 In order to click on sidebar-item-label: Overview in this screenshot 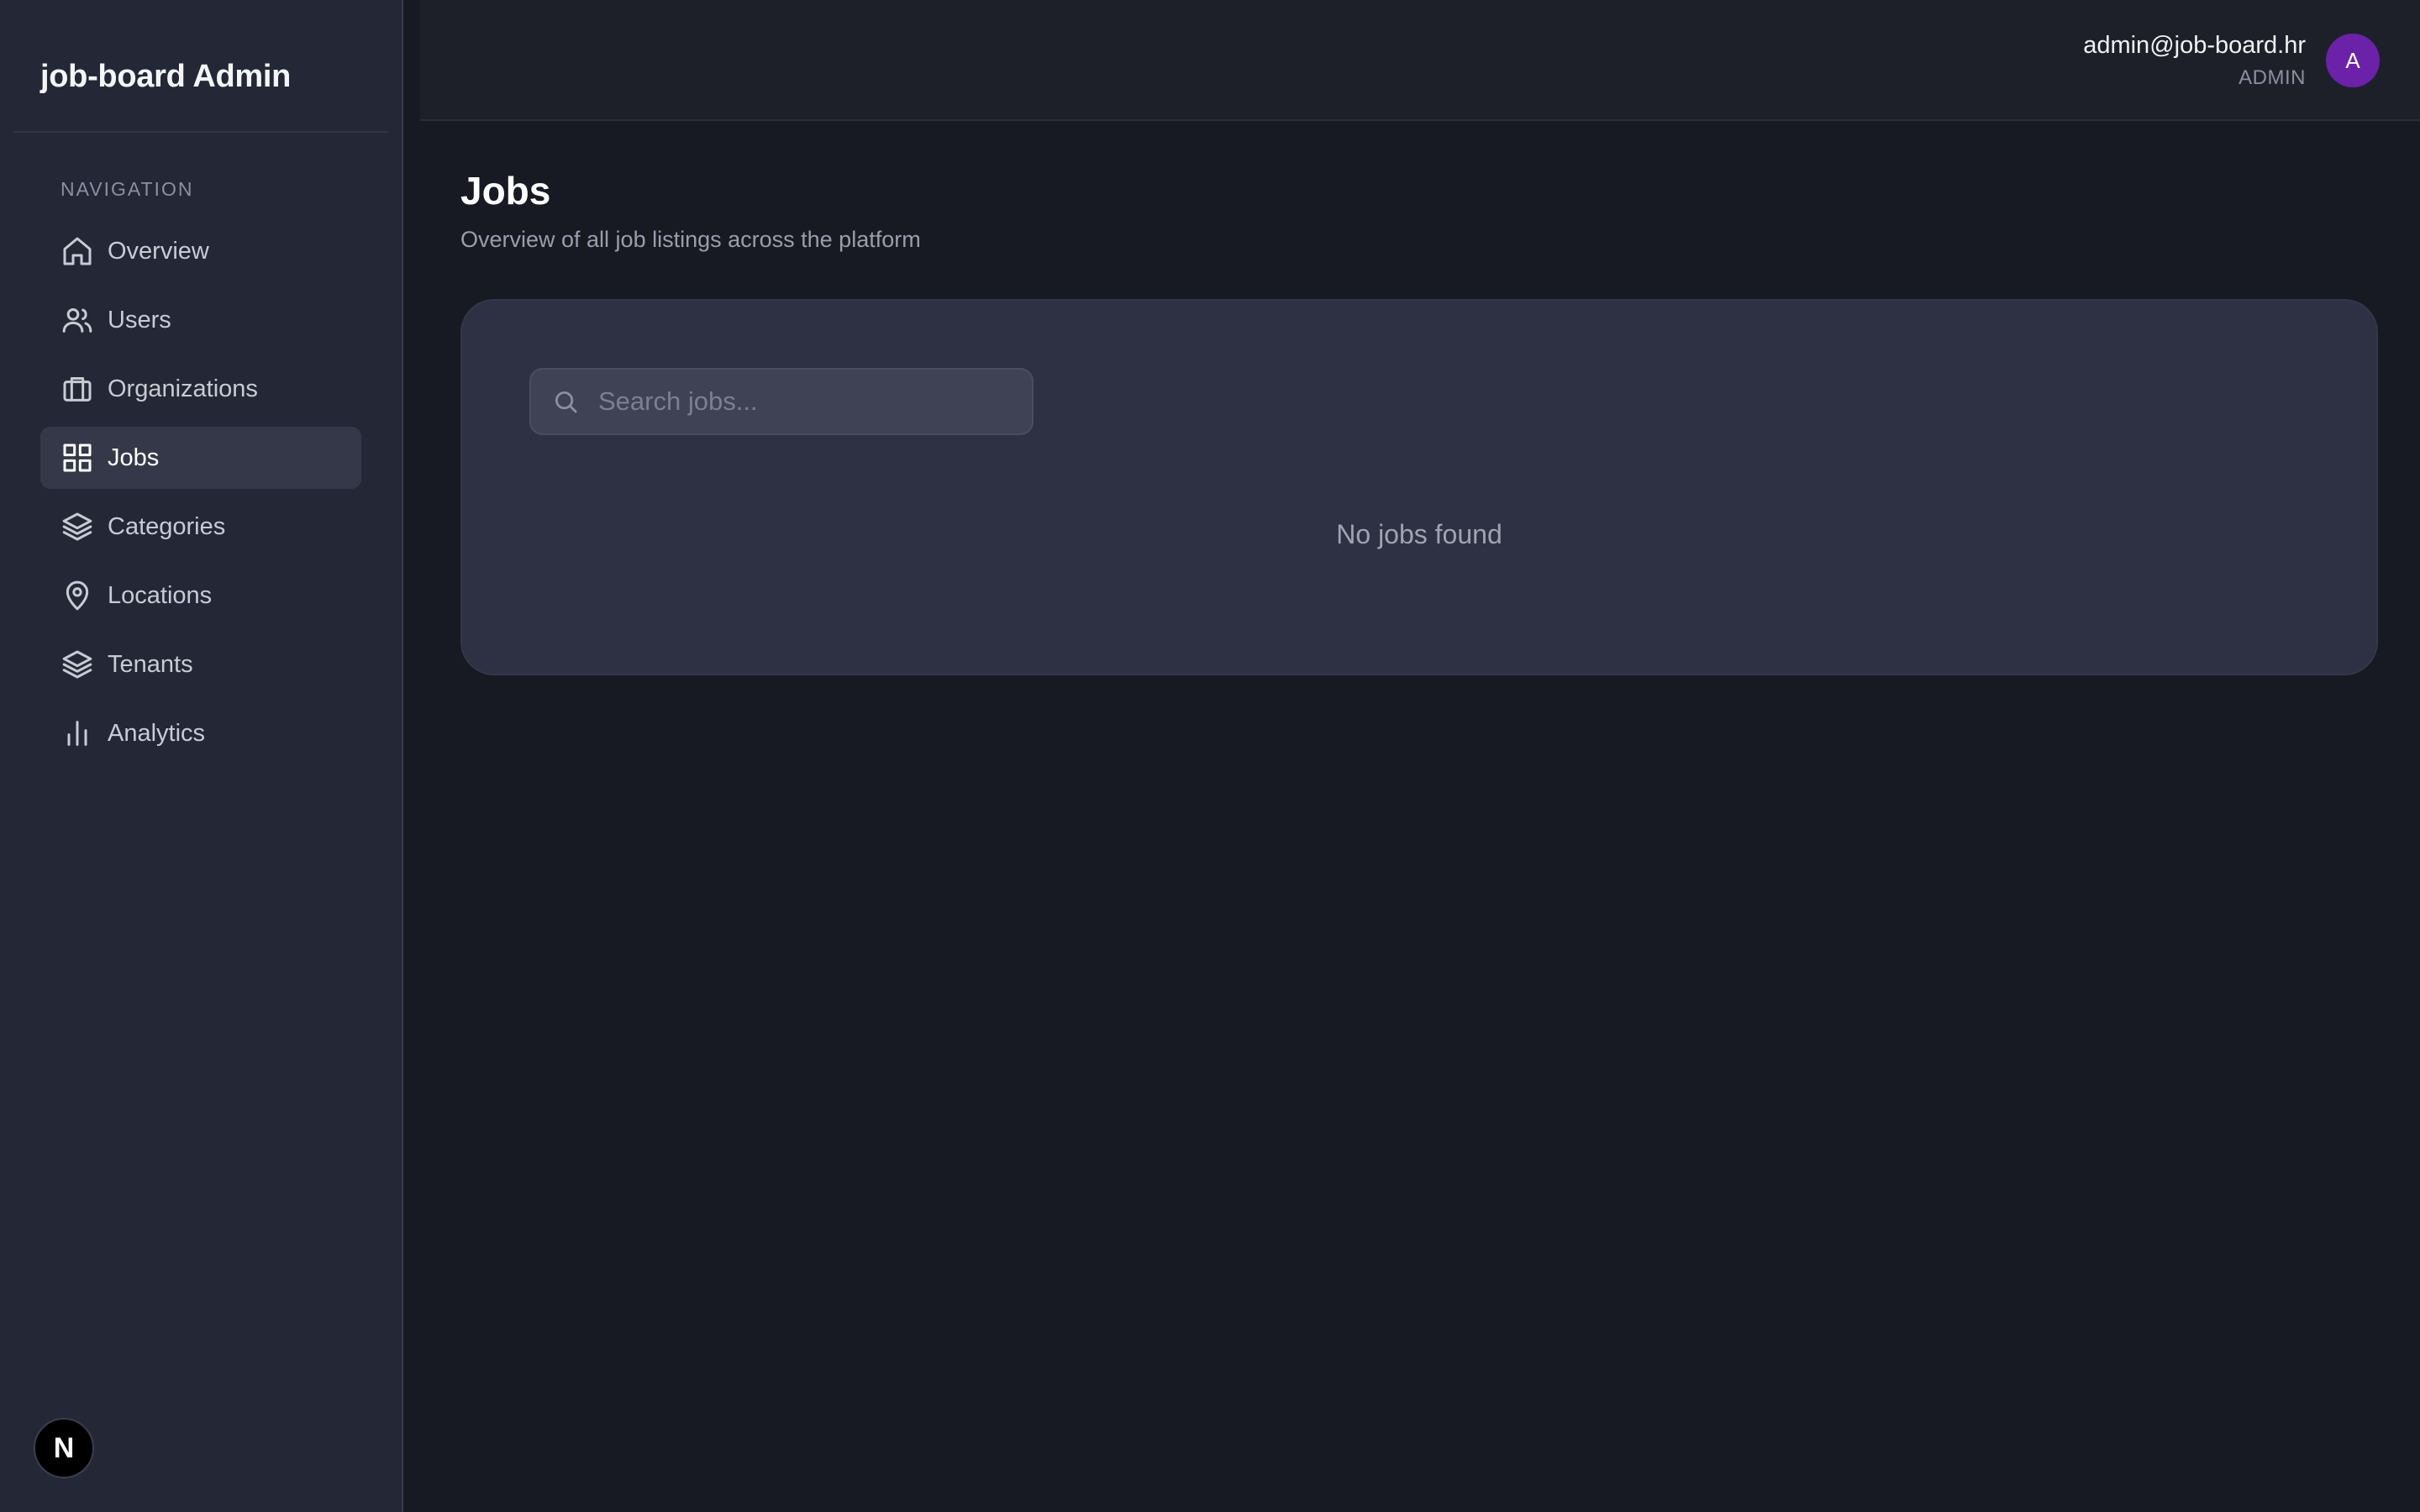, I will do `click(158, 251)`.